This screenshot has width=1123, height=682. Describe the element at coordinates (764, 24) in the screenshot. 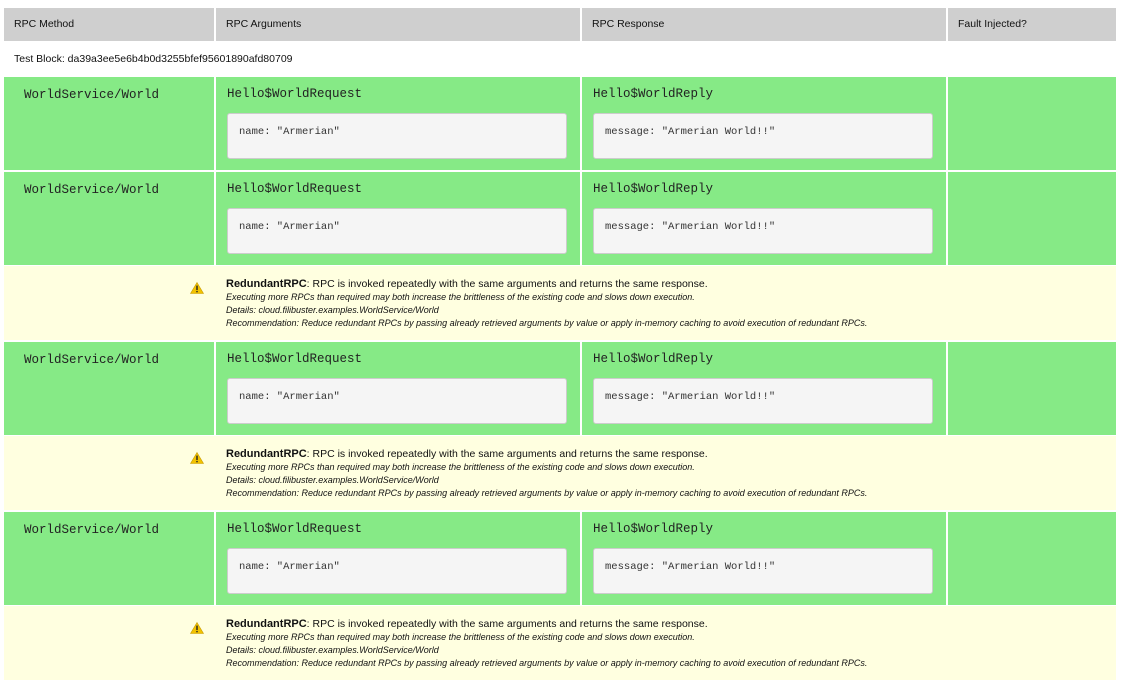

I see `column-header-rpc-response: RPC Response` at that location.